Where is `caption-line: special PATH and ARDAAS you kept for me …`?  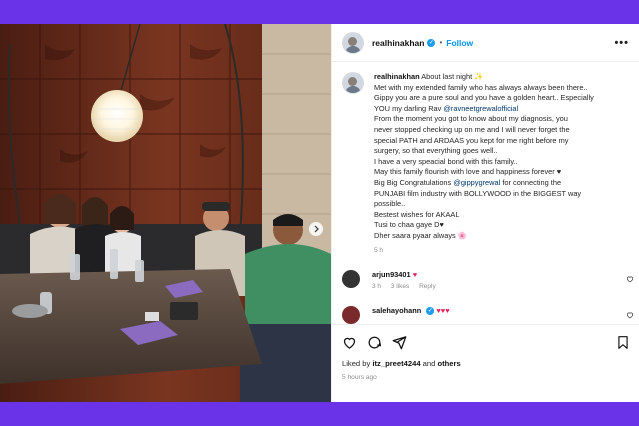 caption-line: special PATH and ARDAAS you kept for me … is located at coordinates (471, 140).